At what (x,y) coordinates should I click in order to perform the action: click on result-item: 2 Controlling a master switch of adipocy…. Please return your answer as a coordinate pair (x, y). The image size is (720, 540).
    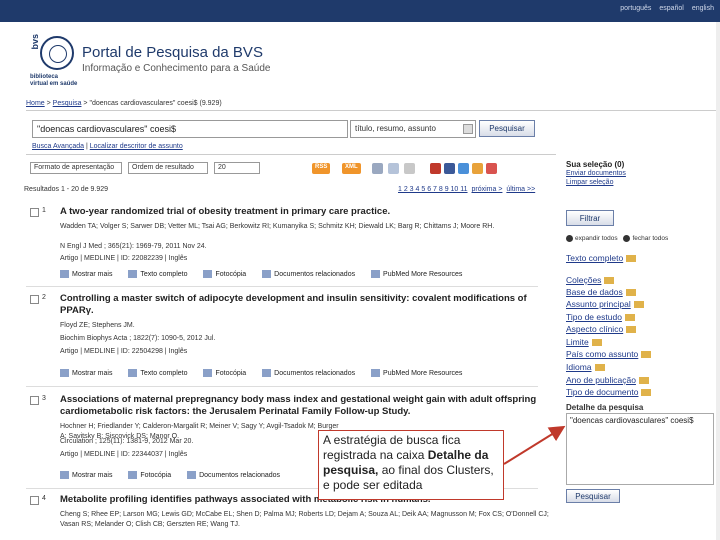
    Looking at the image, I should click on (285, 338).